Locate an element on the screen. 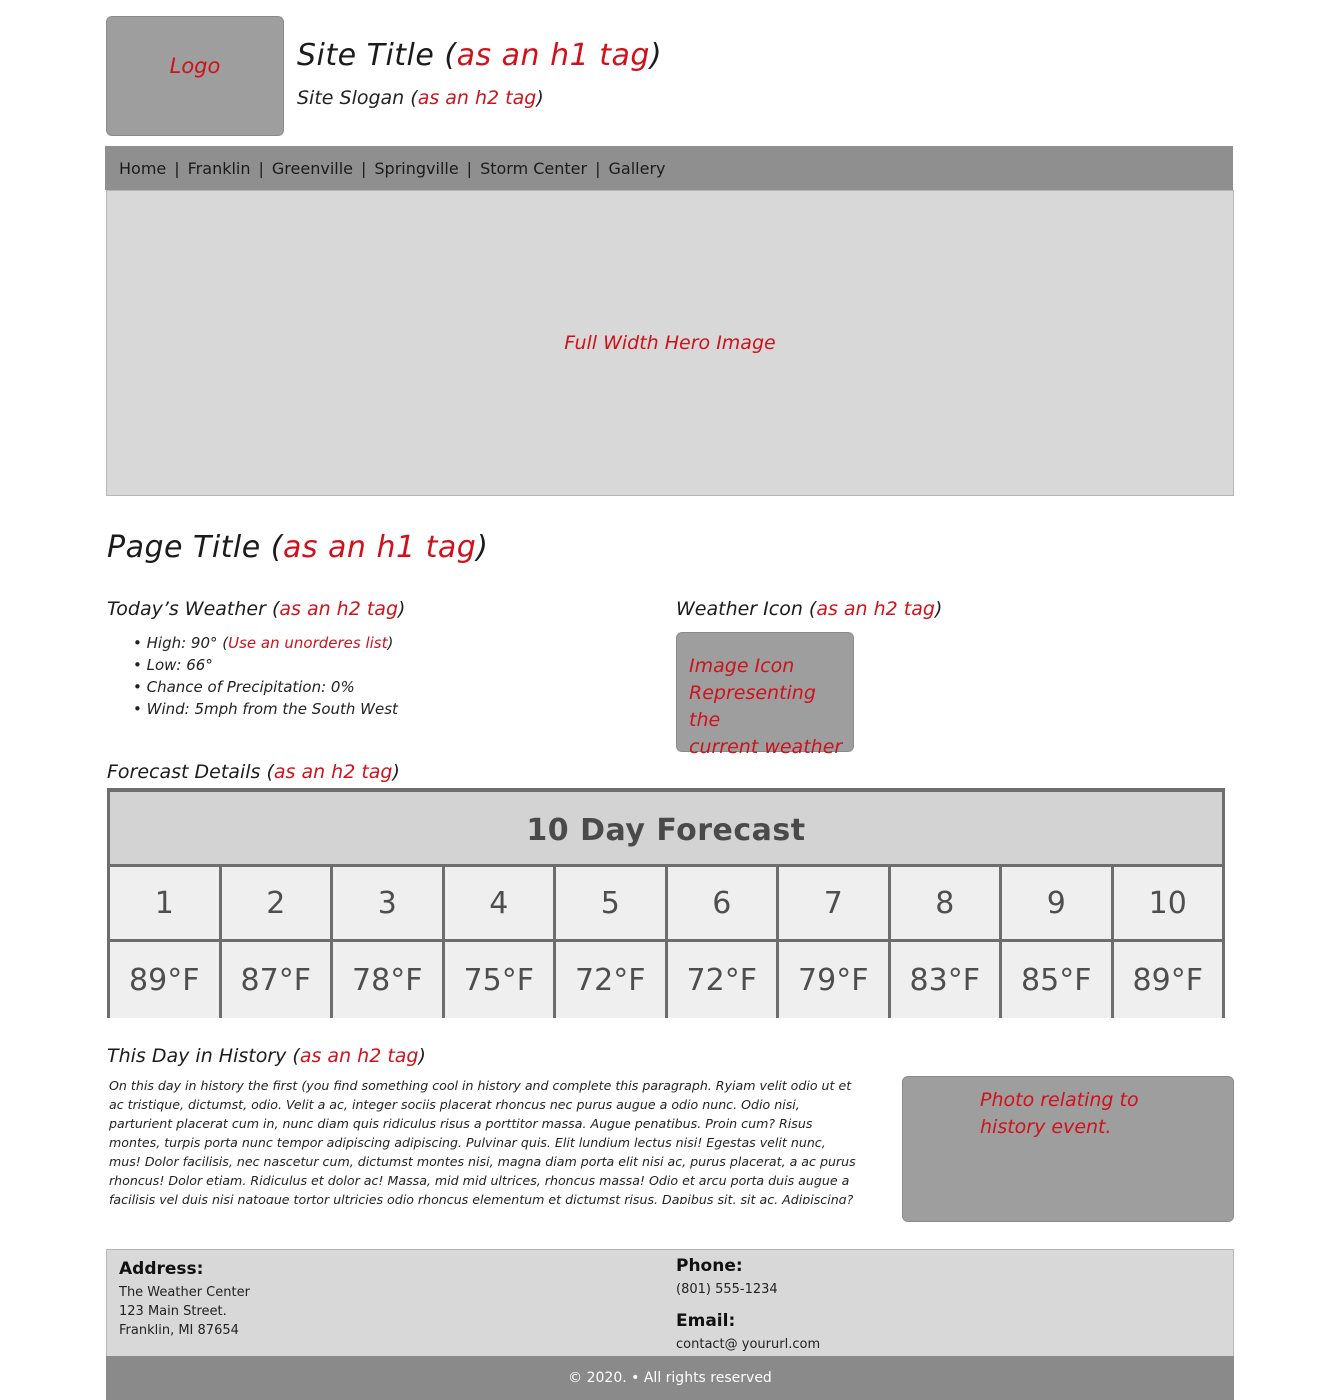 The height and width of the screenshot is (1400, 1340). address-label: Address: is located at coordinates (161, 1269).